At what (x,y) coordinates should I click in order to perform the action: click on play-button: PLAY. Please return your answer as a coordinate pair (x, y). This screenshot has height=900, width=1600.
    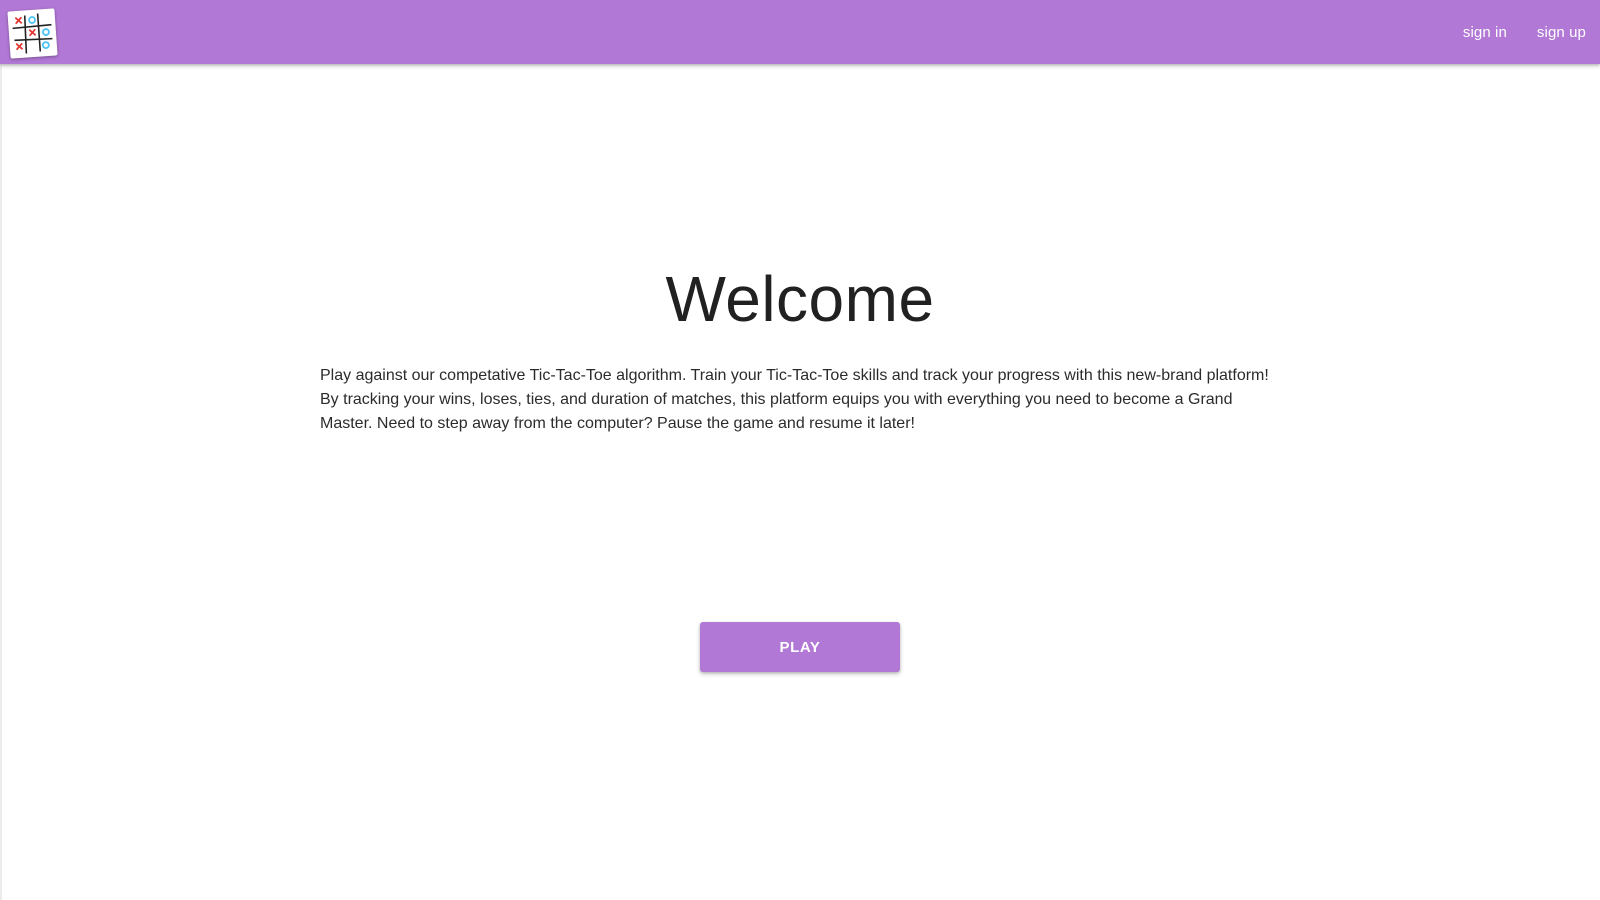
    Looking at the image, I should click on (800, 647).